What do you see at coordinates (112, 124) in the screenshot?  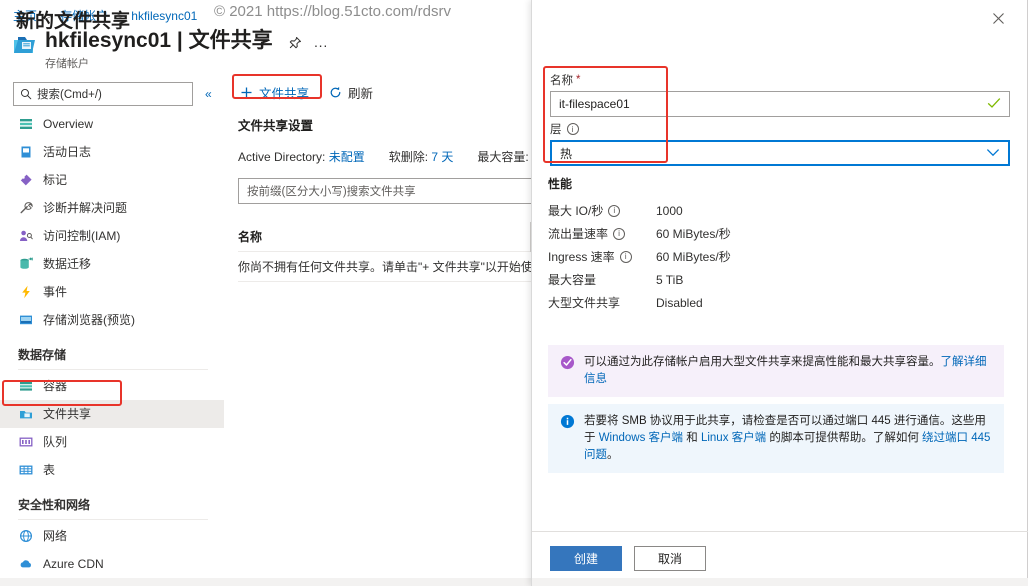 I see `sidebar-item-overview: Overview` at bounding box center [112, 124].